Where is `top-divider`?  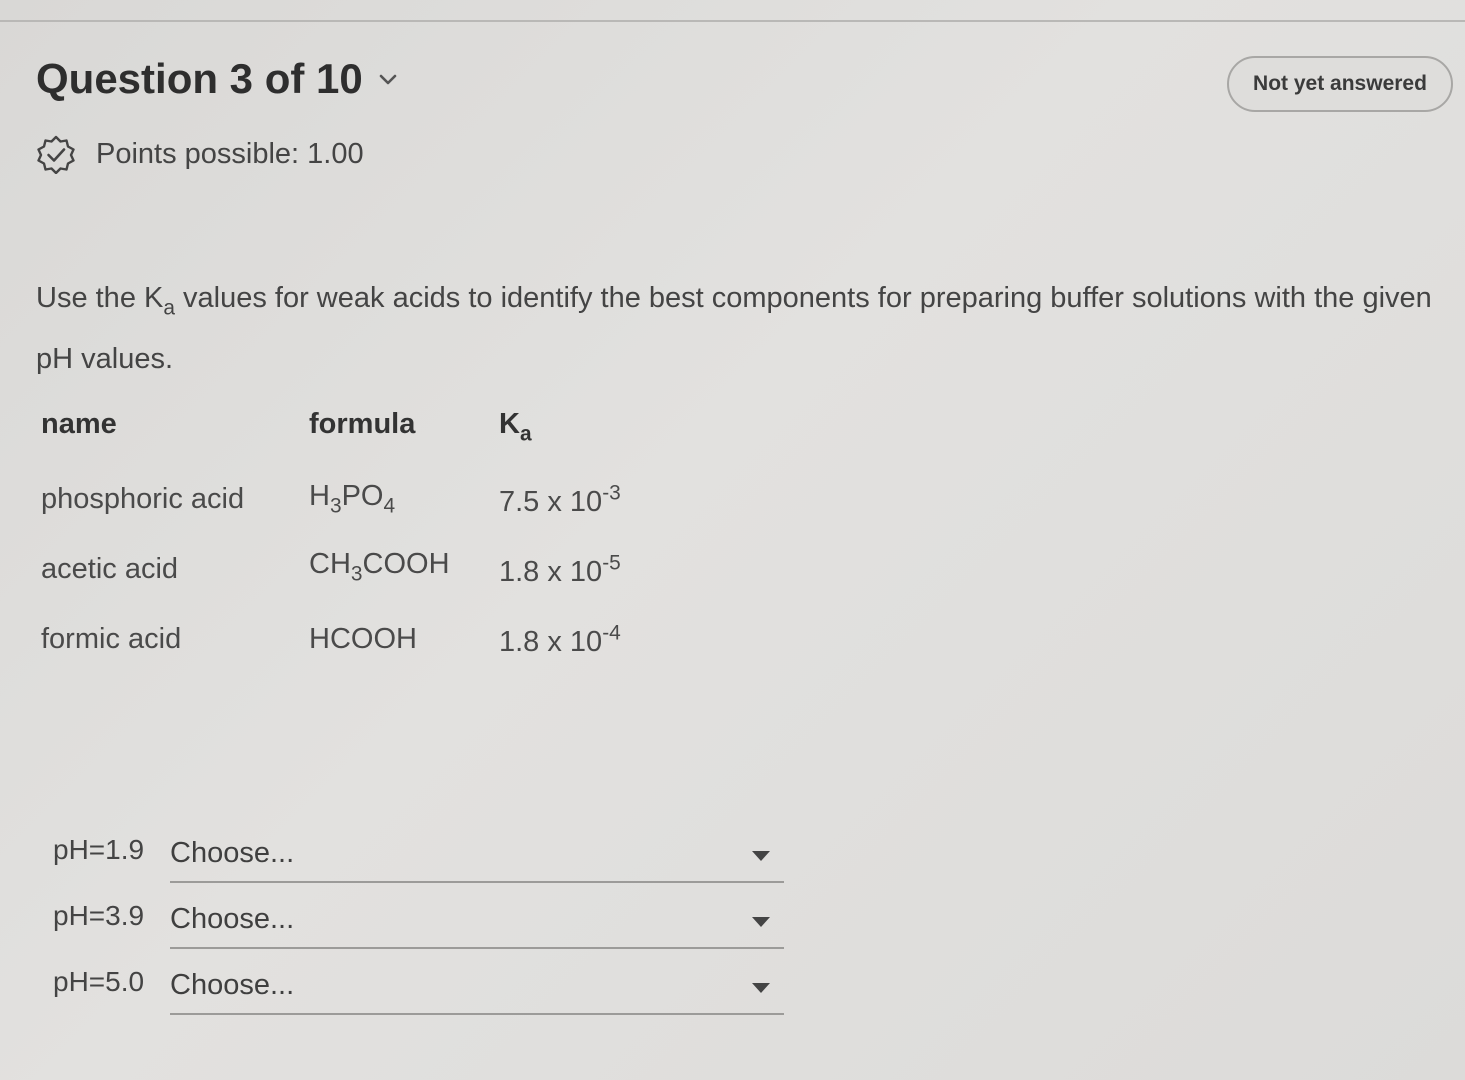 top-divider is located at coordinates (732, 21).